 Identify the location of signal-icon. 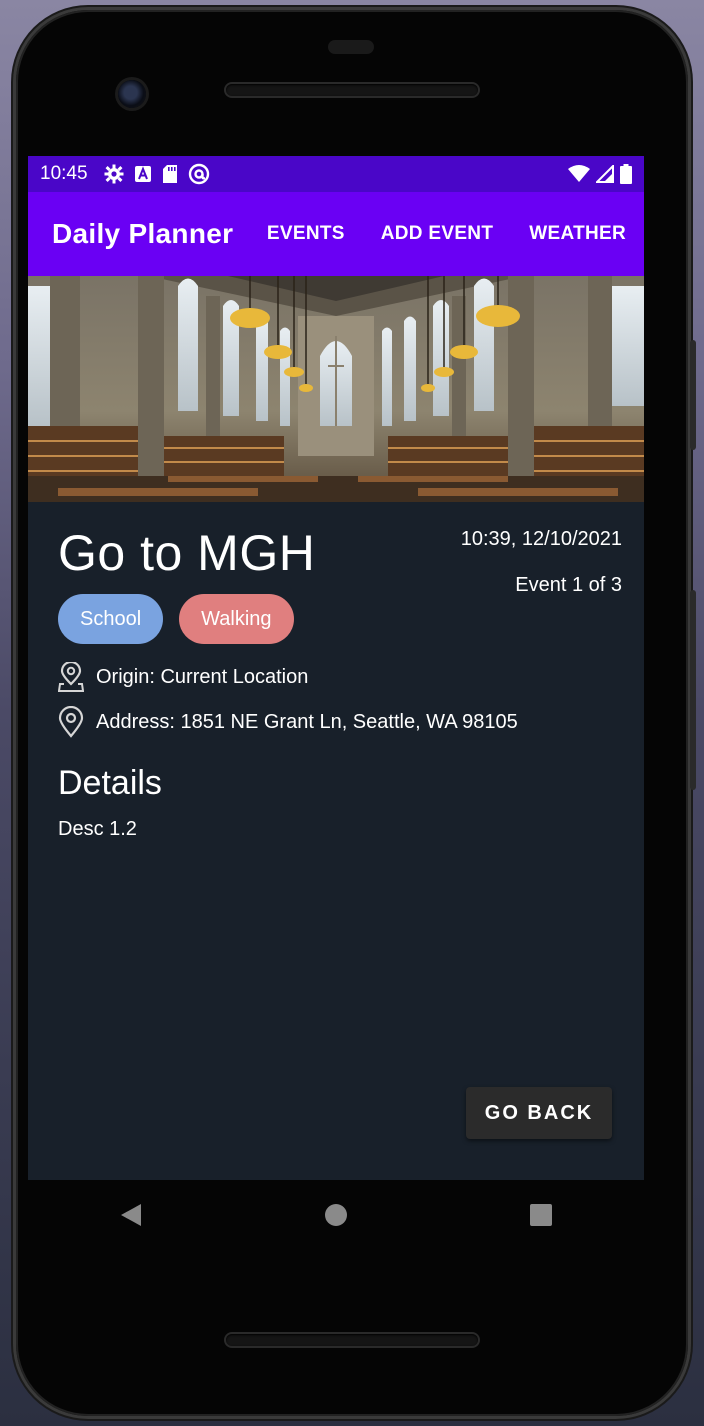
(605, 174).